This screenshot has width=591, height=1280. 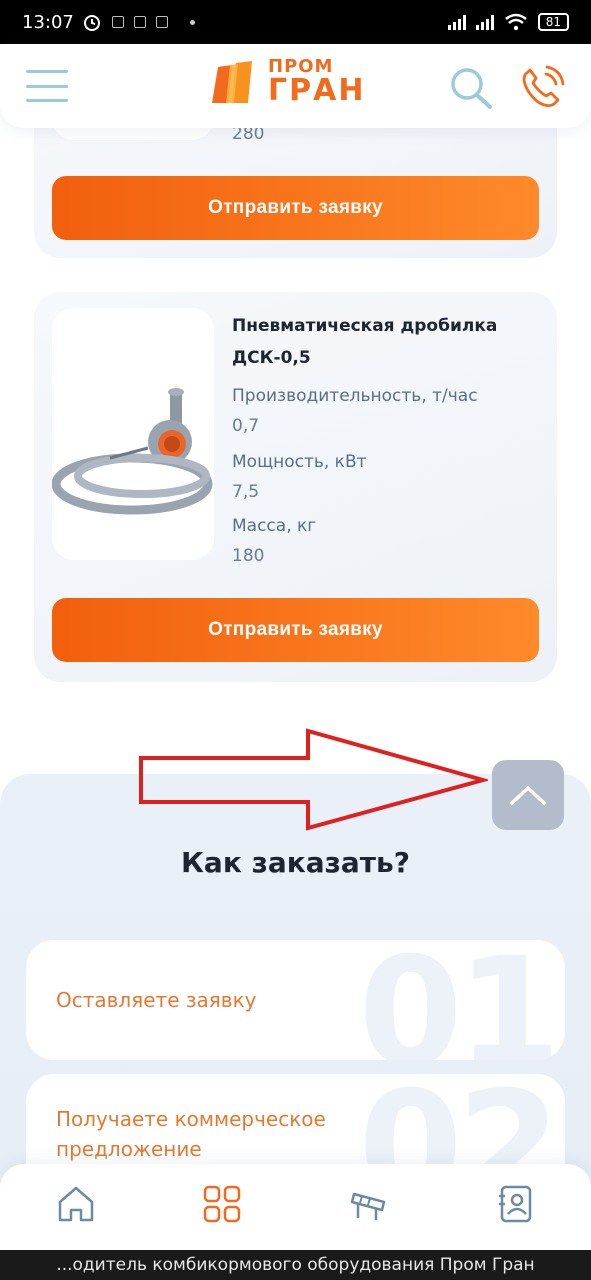 I want to click on order-step: 01 Оставляете заявку, so click(x=295, y=1000).